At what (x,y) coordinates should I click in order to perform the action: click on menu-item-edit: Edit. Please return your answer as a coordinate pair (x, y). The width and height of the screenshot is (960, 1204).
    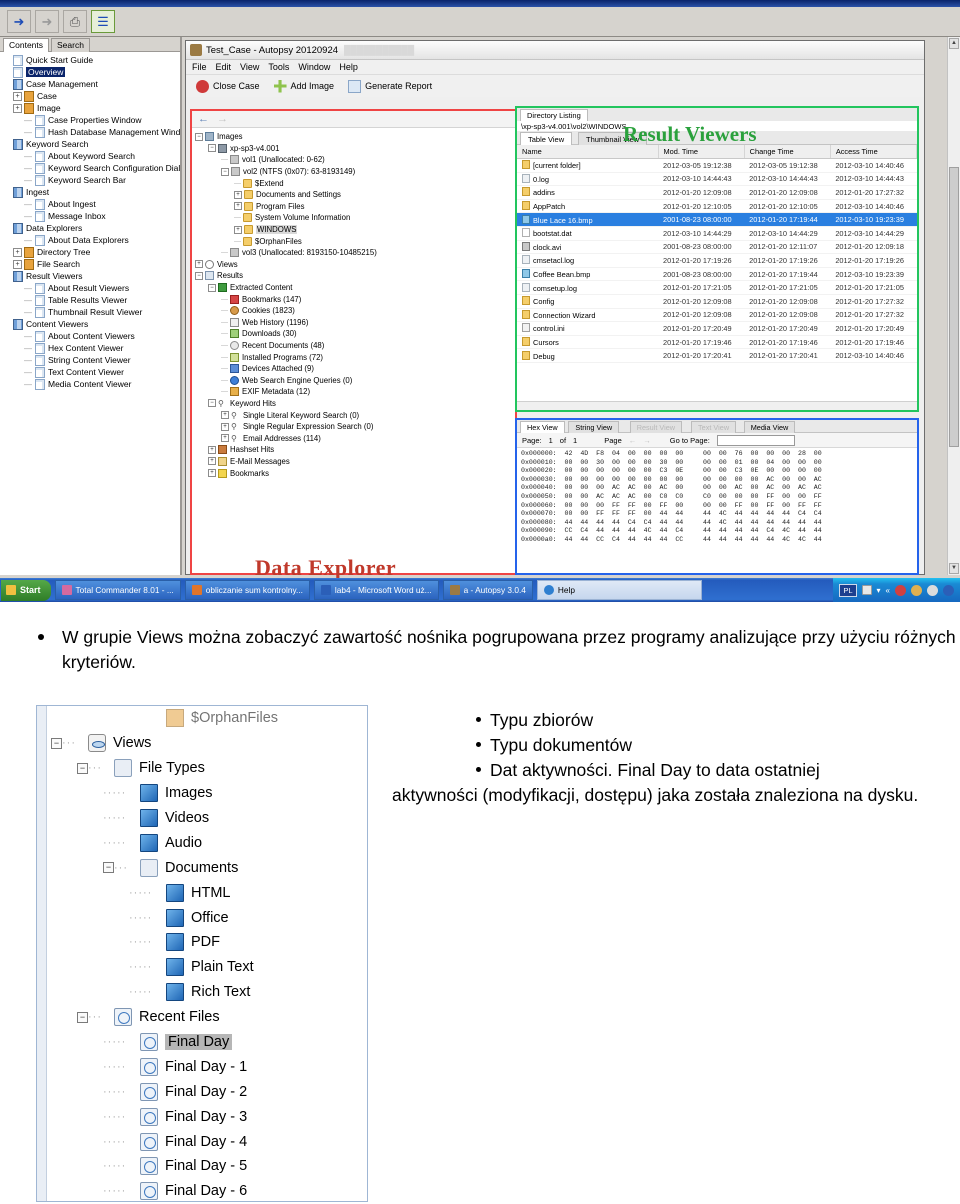
    Looking at the image, I should click on (224, 67).